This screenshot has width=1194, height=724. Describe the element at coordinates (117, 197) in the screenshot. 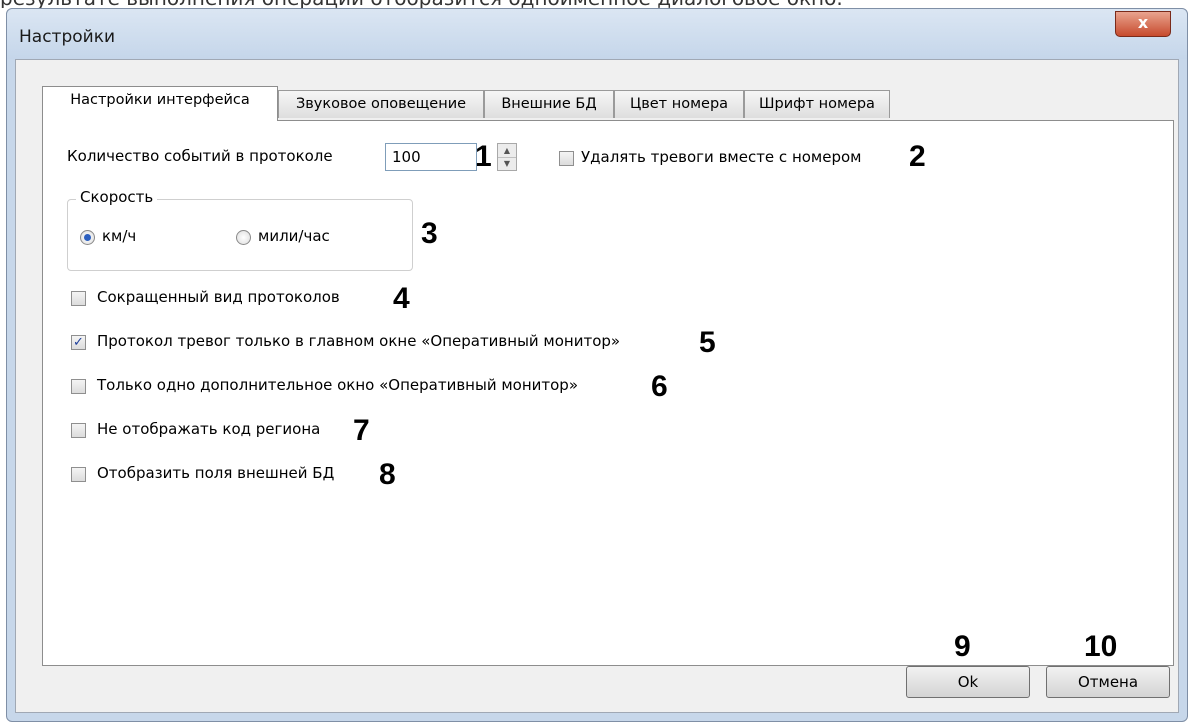

I see `speed-group-label: Скорость` at that location.